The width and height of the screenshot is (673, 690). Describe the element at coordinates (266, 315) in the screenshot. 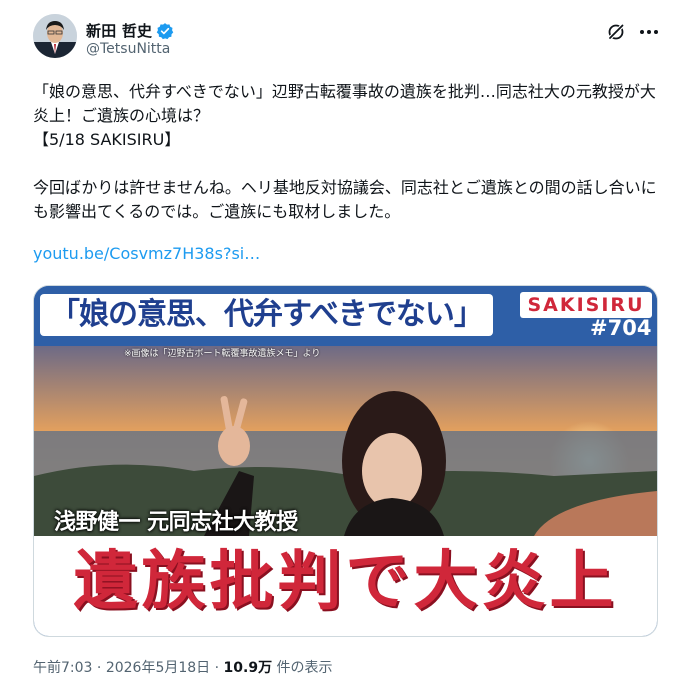

I see `banner-quote: 「娘の意思、代弁すべきでない」` at that location.